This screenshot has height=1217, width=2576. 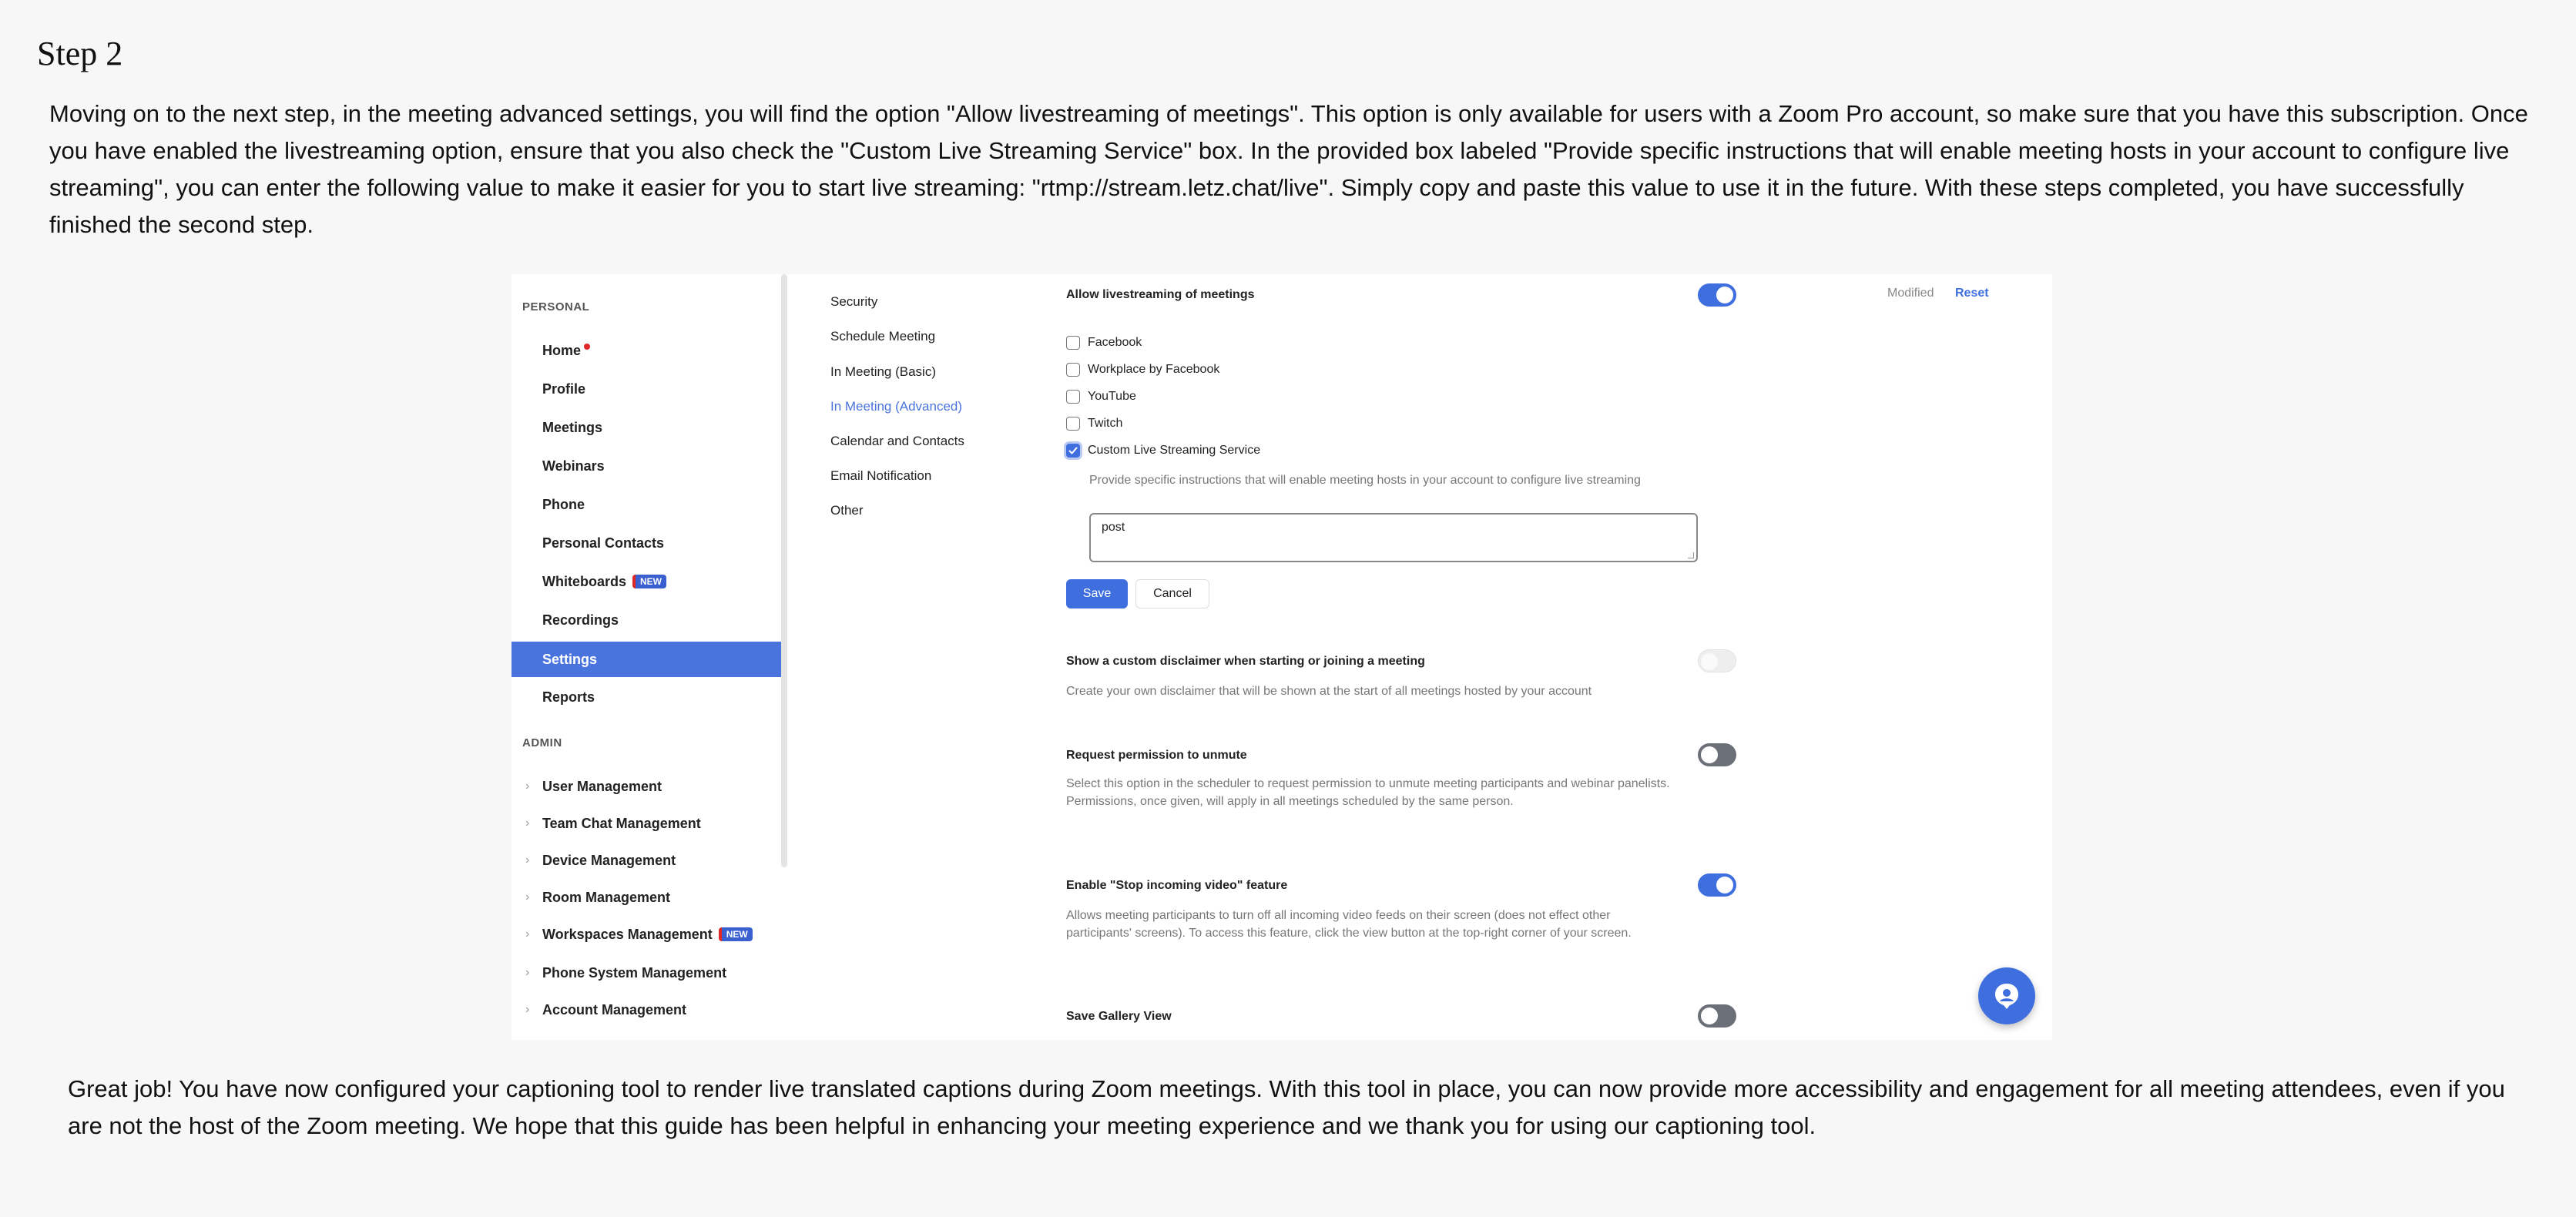 What do you see at coordinates (1156, 755) in the screenshot?
I see `setting-title-request-unmute: Request permission to unmute` at bounding box center [1156, 755].